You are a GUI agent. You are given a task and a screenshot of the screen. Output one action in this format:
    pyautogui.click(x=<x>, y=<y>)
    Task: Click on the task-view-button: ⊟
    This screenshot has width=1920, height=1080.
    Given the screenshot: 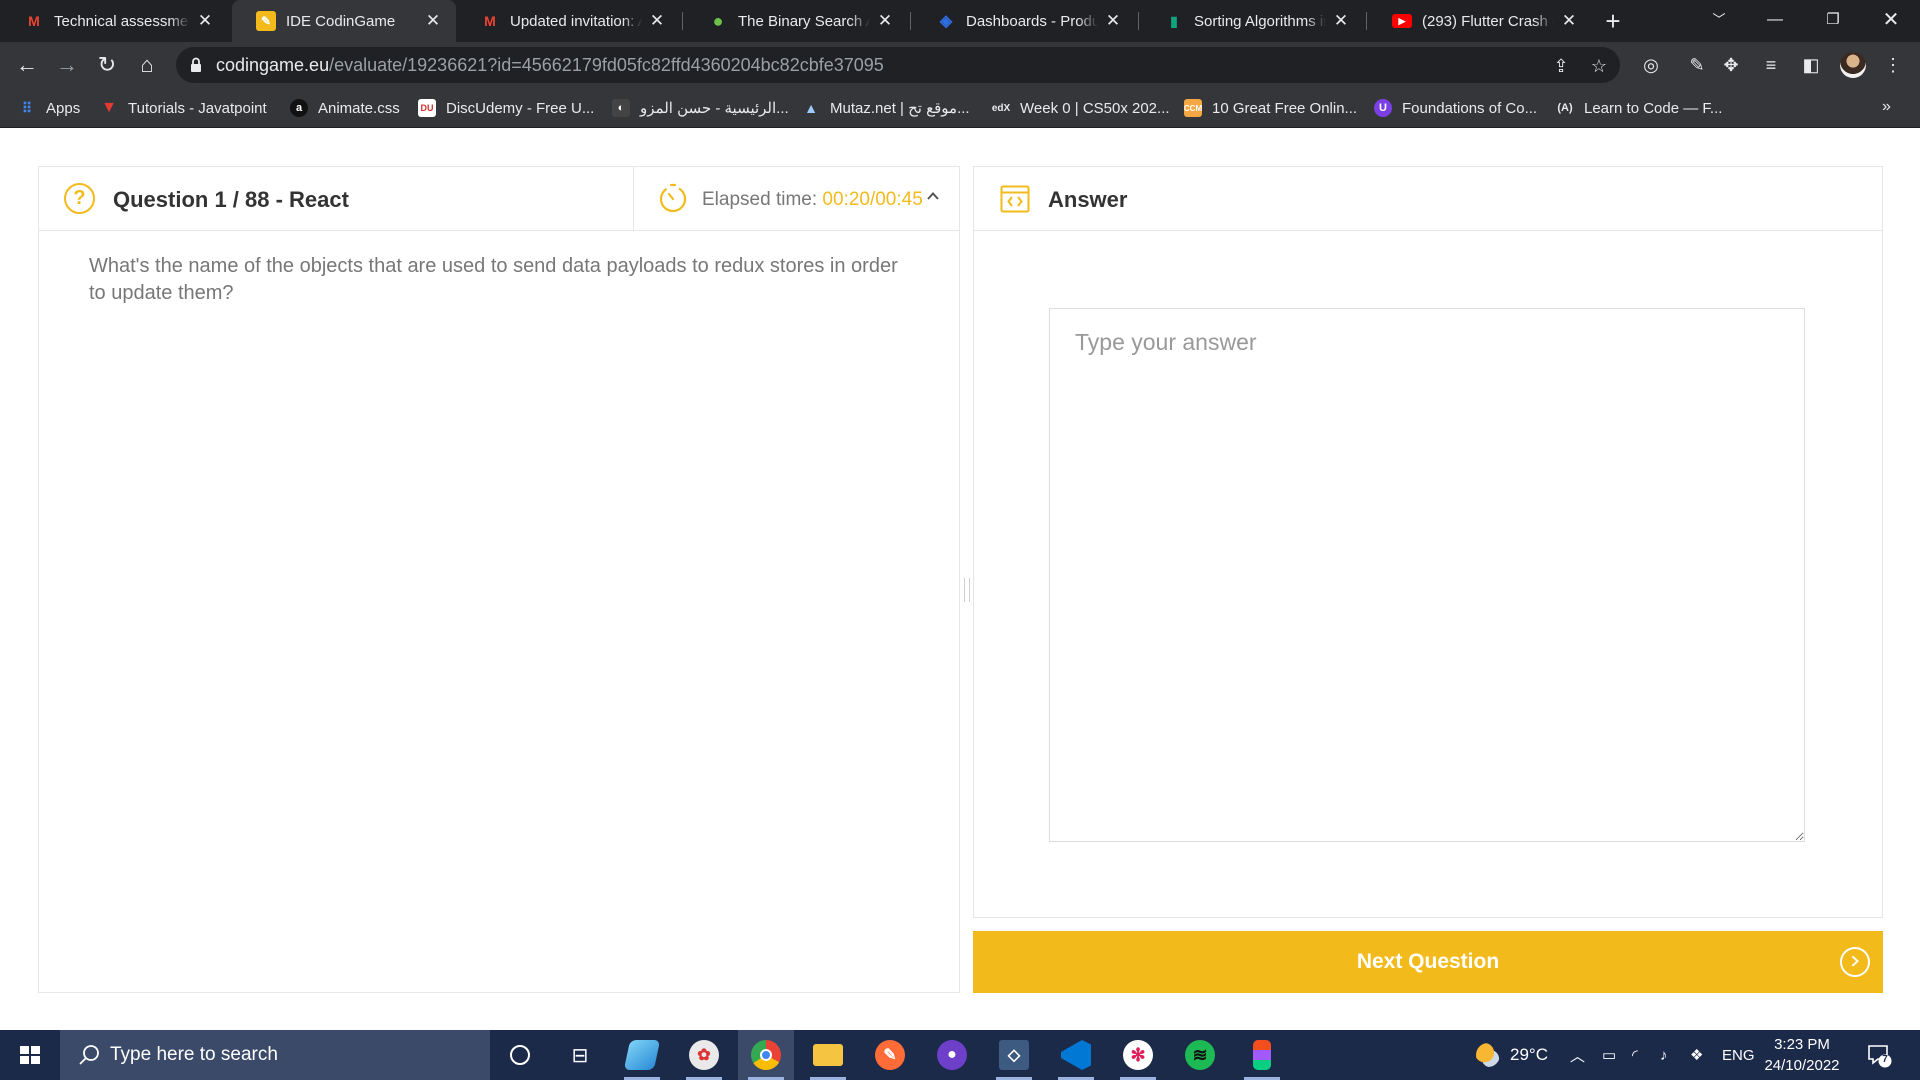 What is the action you would take?
    pyautogui.click(x=580, y=1055)
    